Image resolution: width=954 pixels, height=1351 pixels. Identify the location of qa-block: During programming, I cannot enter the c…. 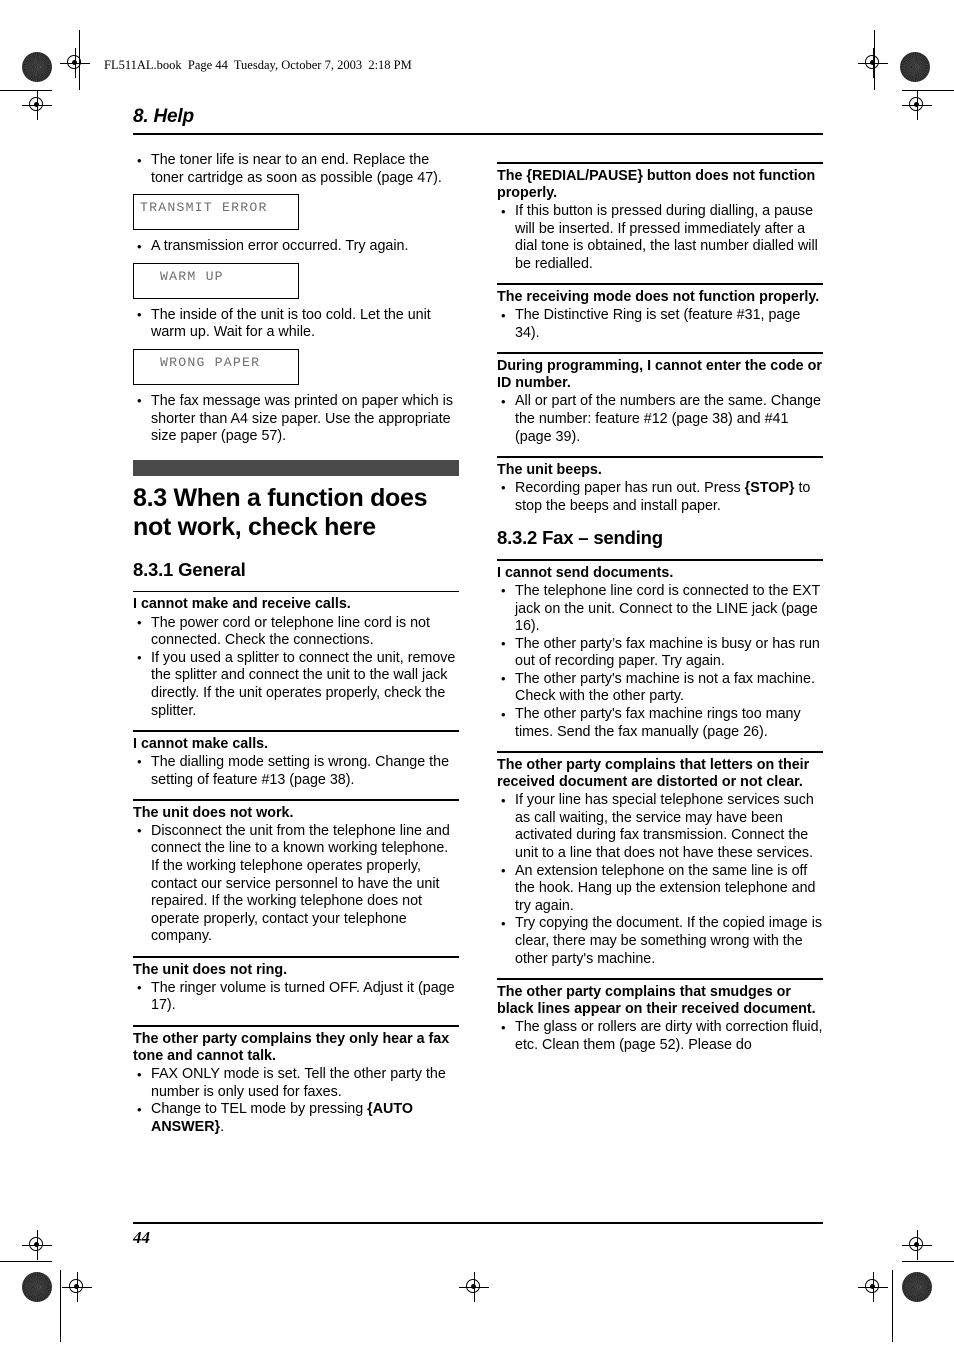
(660, 399).